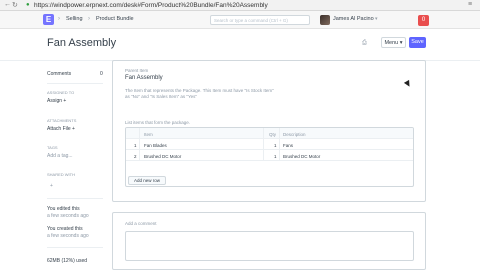 The height and width of the screenshot is (270, 480). Describe the element at coordinates (260, 20) in the screenshot. I see `search-input: Search or type a command (Ctrl + G)` at that location.